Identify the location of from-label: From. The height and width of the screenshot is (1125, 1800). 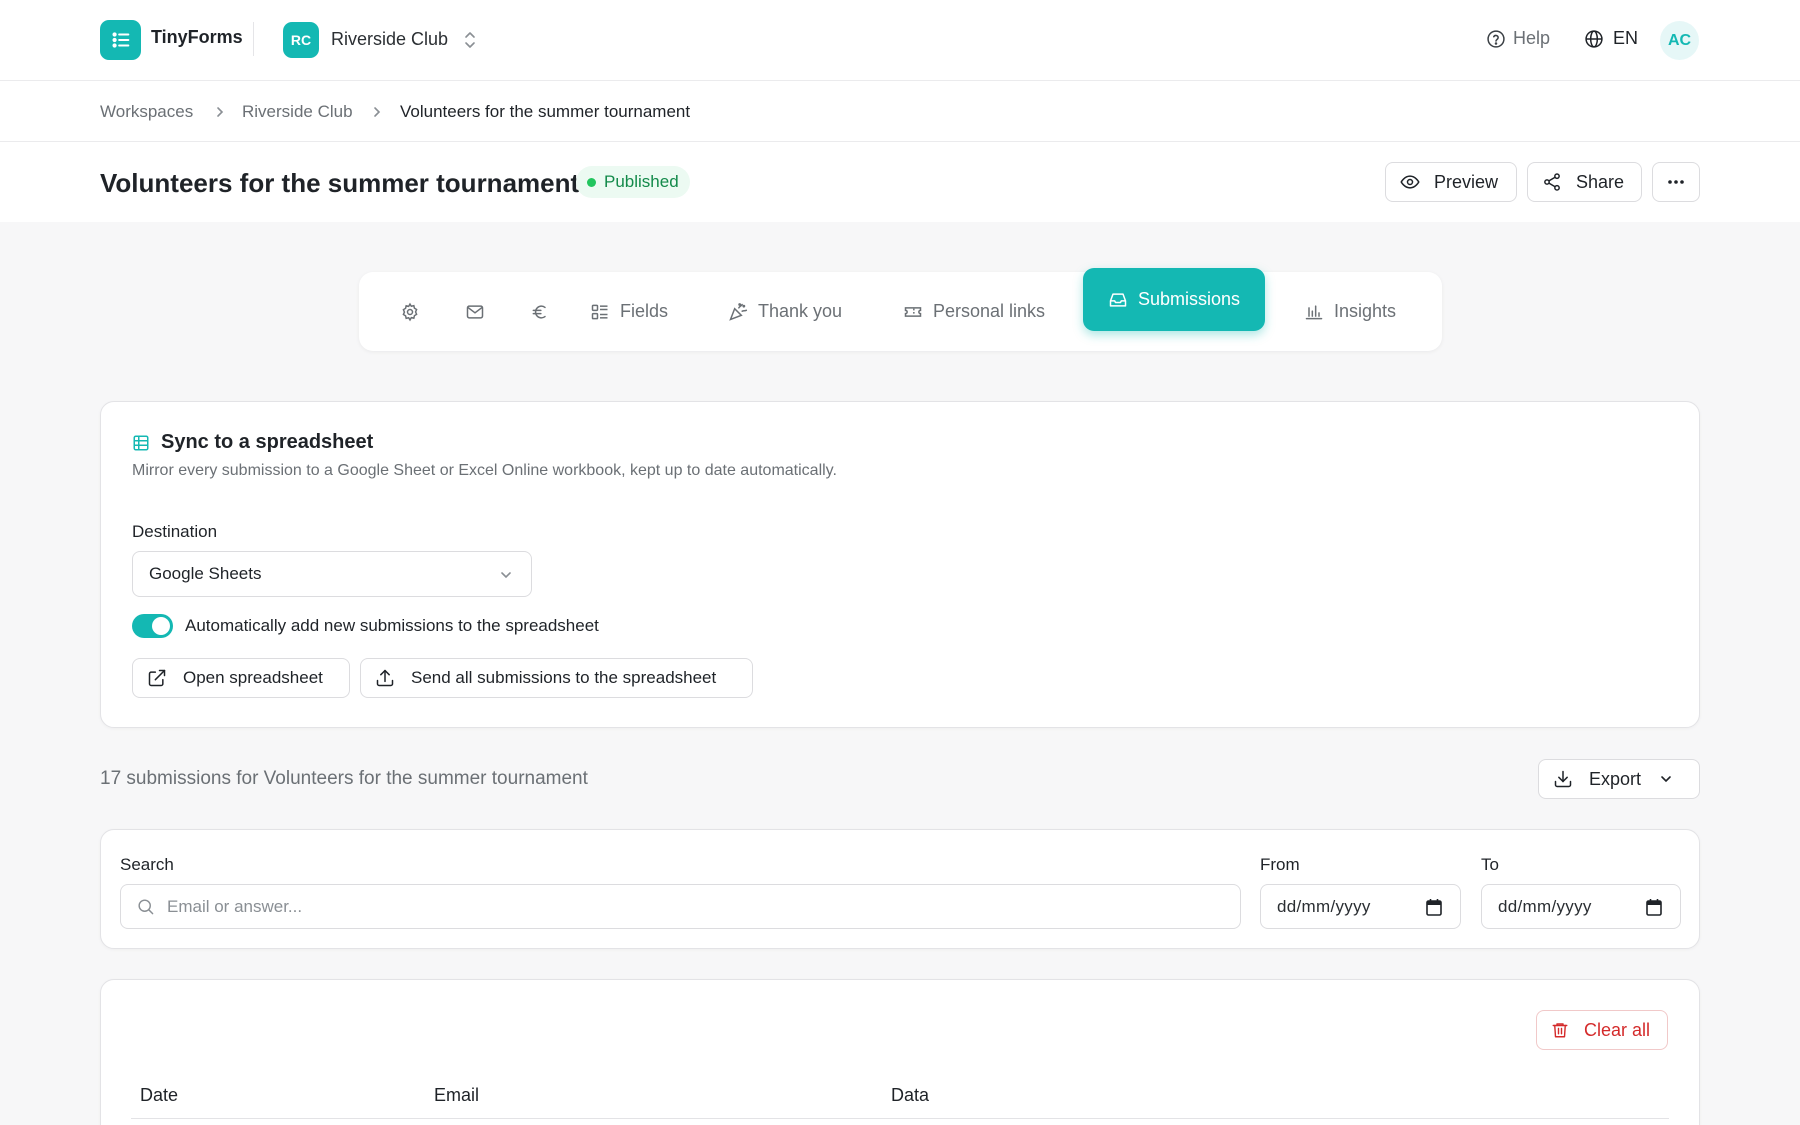
(1280, 864).